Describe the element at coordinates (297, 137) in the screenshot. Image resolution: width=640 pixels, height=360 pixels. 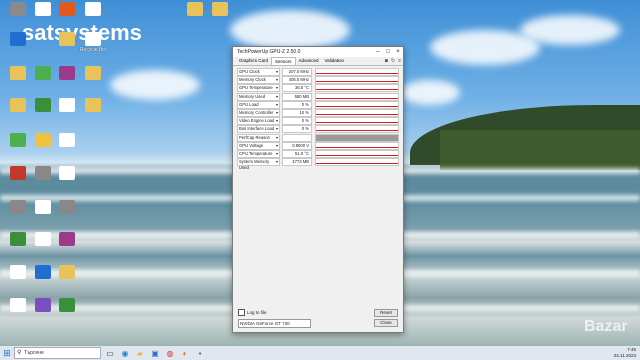
I see `sensor-value` at that location.